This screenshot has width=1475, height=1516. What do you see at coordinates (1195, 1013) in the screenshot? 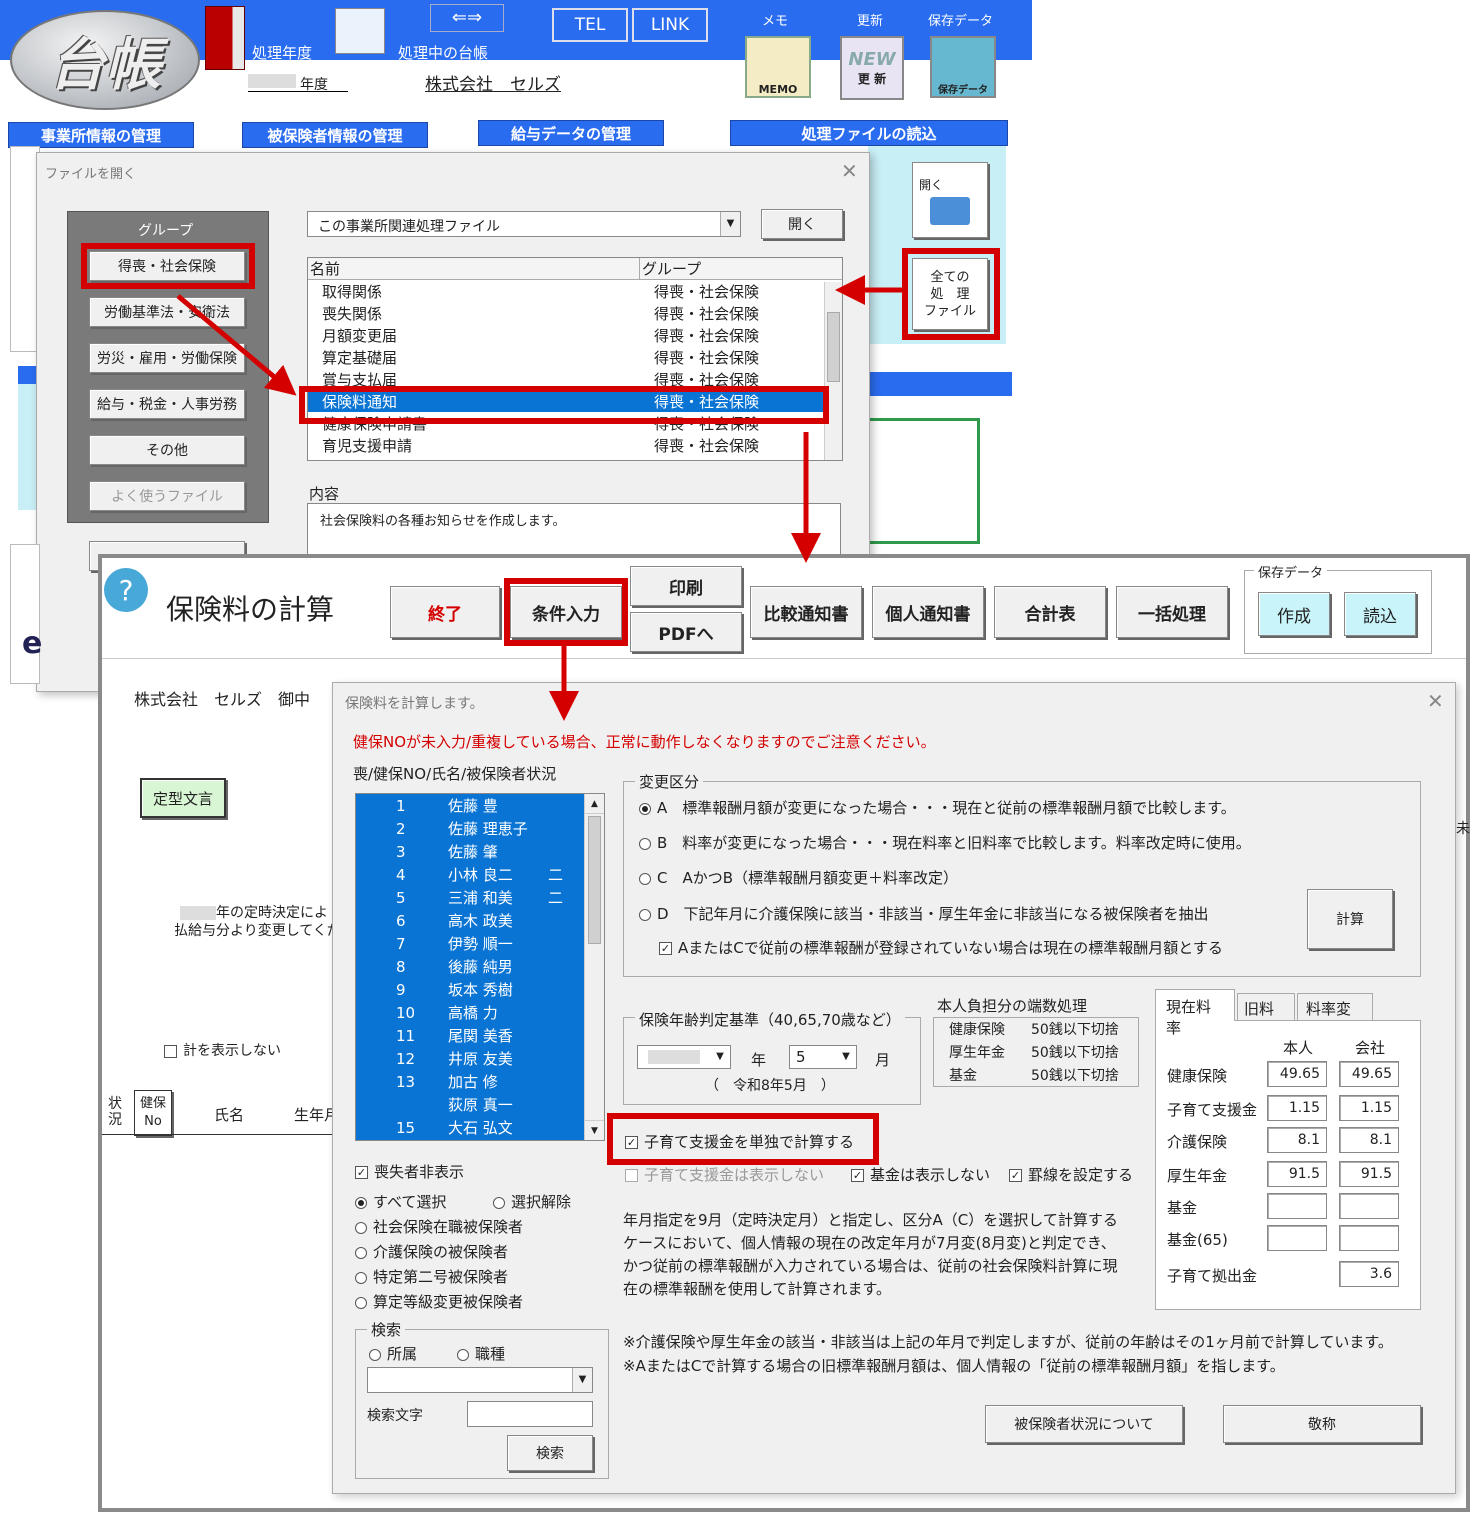
I see `tab-current-rate: 現在料率` at bounding box center [1195, 1013].